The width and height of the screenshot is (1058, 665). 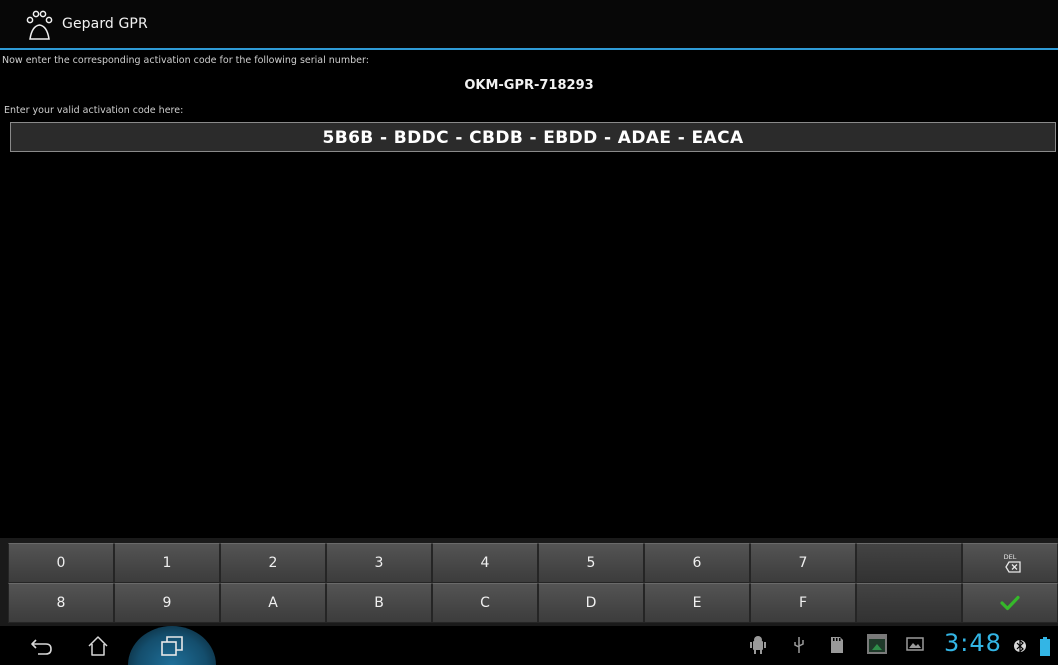 What do you see at coordinates (105, 24) in the screenshot?
I see `app-title: Gepard GPR` at bounding box center [105, 24].